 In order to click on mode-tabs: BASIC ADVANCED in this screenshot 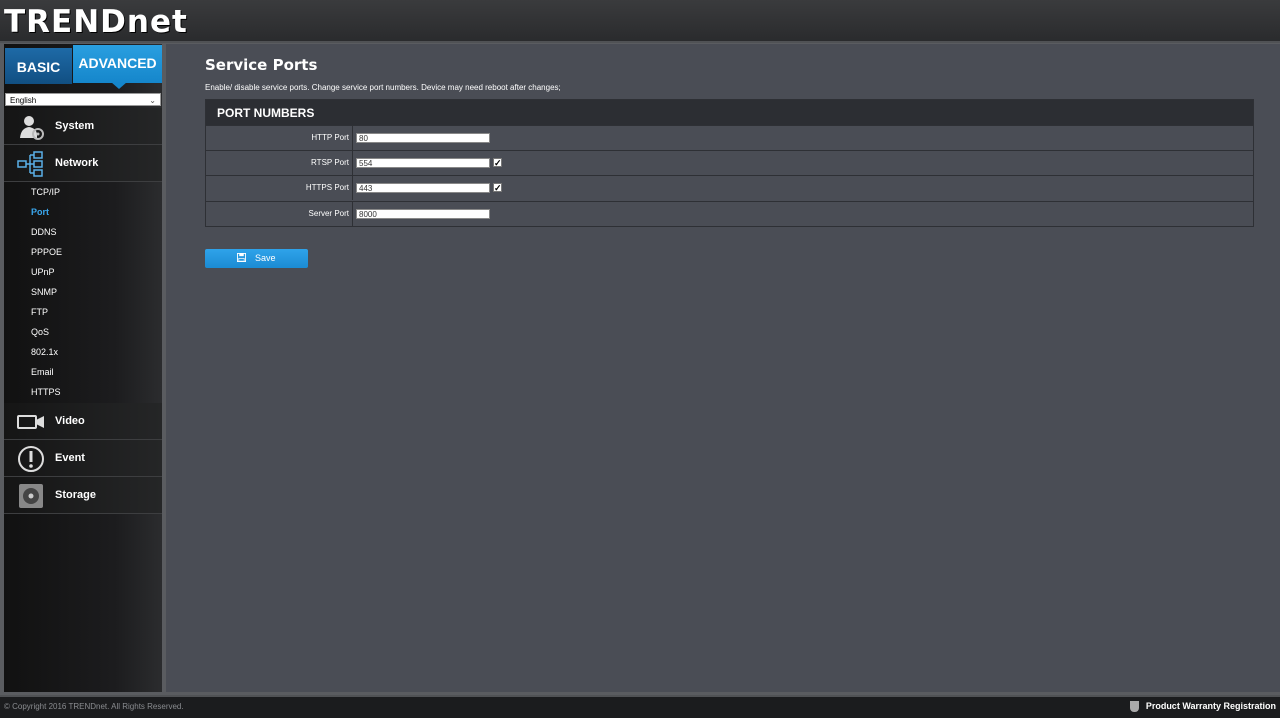, I will do `click(83, 67)`.